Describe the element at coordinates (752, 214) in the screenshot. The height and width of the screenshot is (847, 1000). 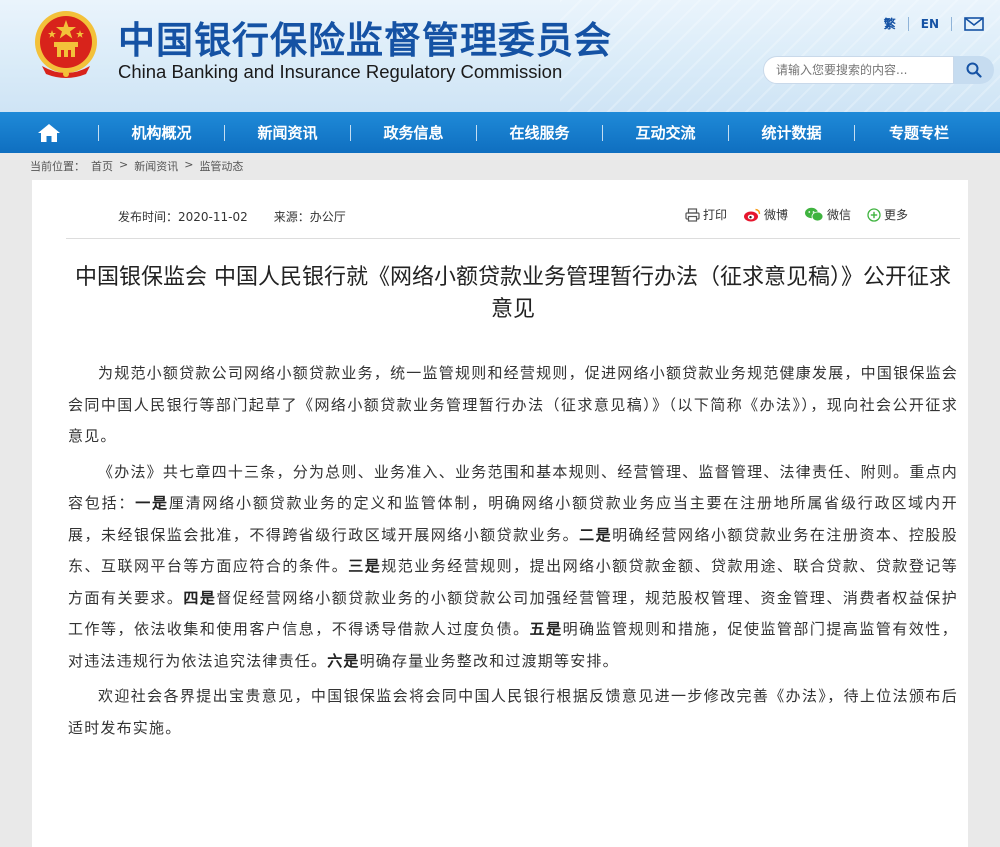
I see `weibo-icon` at that location.